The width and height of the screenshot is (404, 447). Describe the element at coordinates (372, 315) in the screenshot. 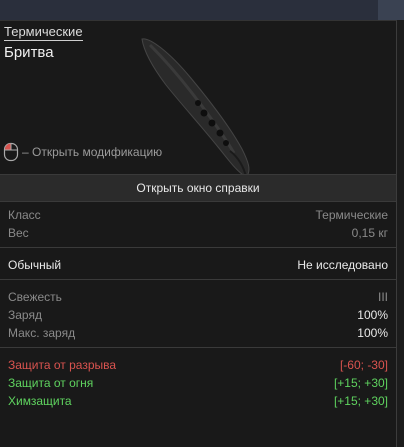

I see `charge-value: 100%` at that location.